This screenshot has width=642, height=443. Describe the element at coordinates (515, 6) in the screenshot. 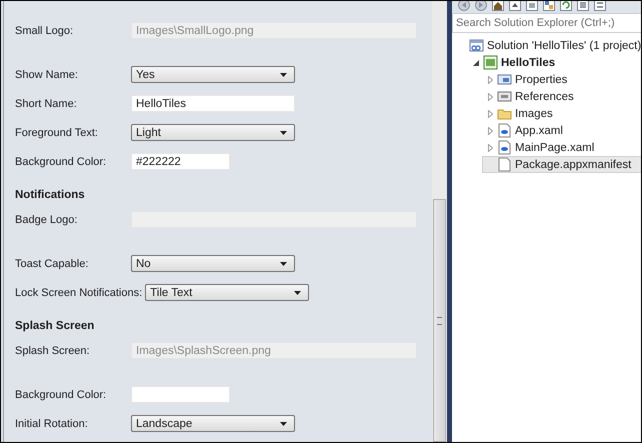

I see `collapse-icon` at that location.